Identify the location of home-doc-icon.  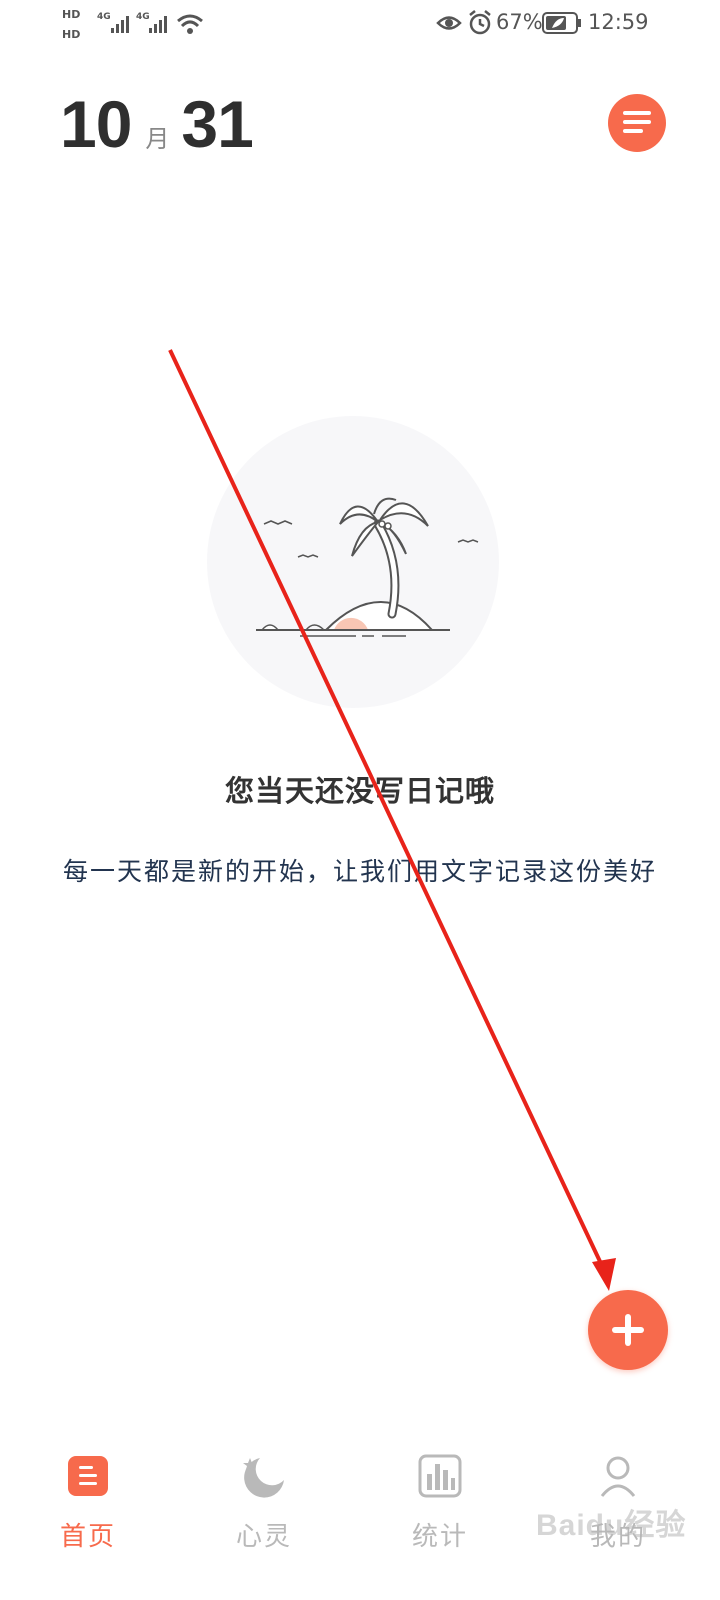
(88, 1476).